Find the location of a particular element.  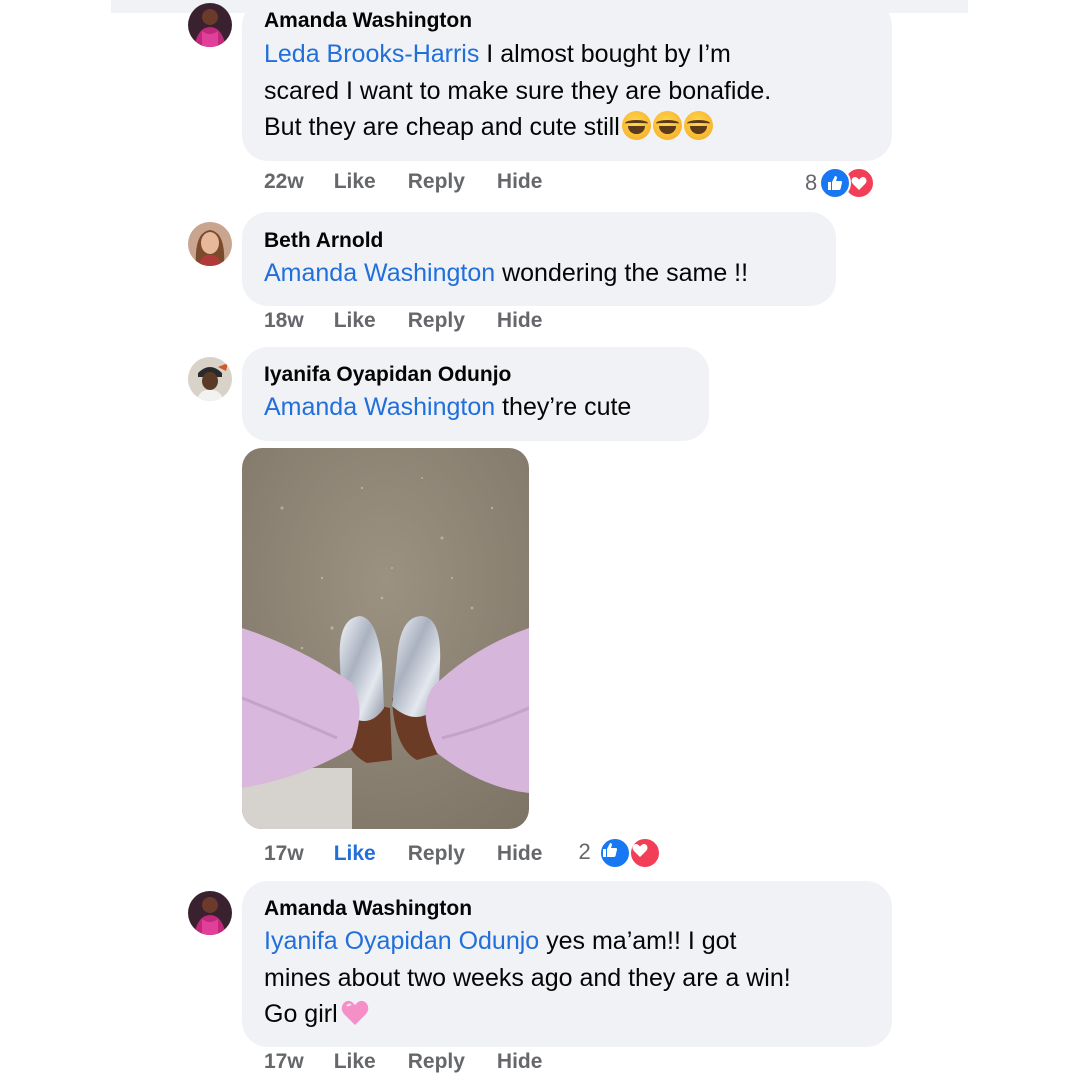

comment-text: Amanda Washington they’re cute is located at coordinates (475, 407).